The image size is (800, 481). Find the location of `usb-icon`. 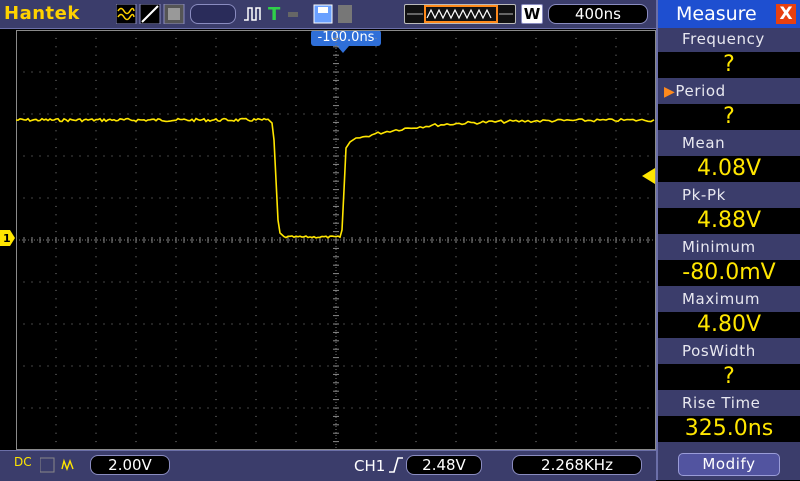

usb-icon is located at coordinates (293, 14).